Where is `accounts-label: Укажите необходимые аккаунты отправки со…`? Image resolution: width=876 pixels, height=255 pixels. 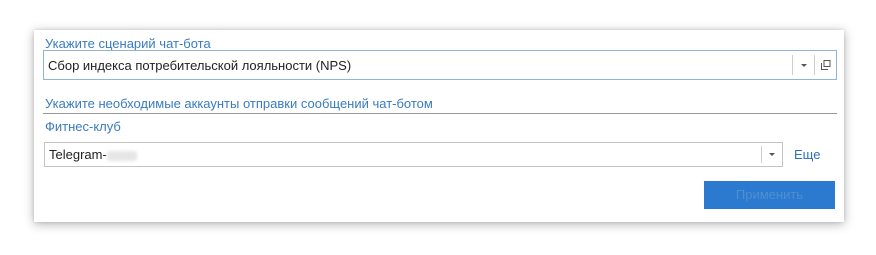
accounts-label: Укажите необходимые аккаунты отправки со… is located at coordinates (239, 103).